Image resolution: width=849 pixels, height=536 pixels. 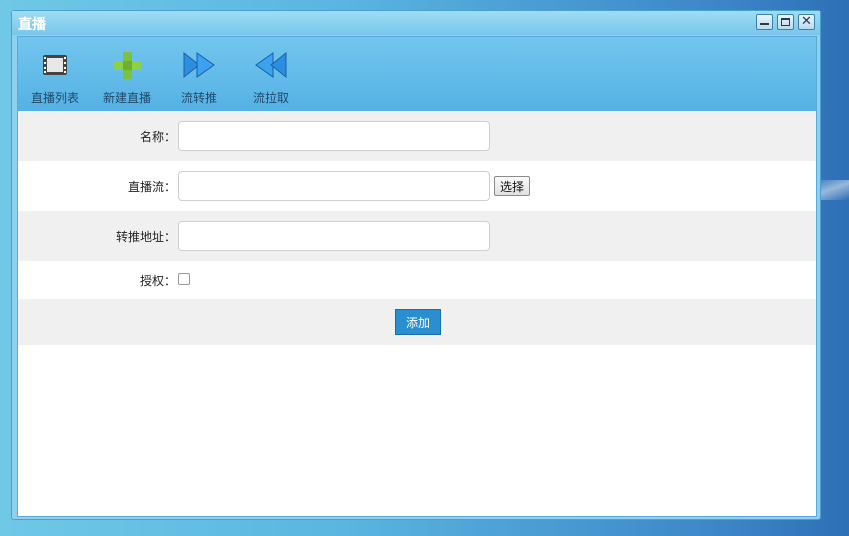 What do you see at coordinates (334, 136) in the screenshot?
I see `name-input` at bounding box center [334, 136].